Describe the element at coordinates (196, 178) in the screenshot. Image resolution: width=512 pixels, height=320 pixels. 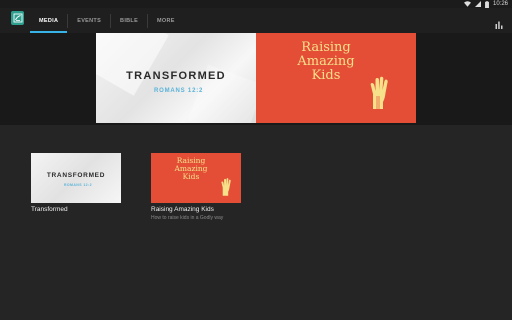
I see `card-thumbnail: Raising Amazing Kids` at that location.